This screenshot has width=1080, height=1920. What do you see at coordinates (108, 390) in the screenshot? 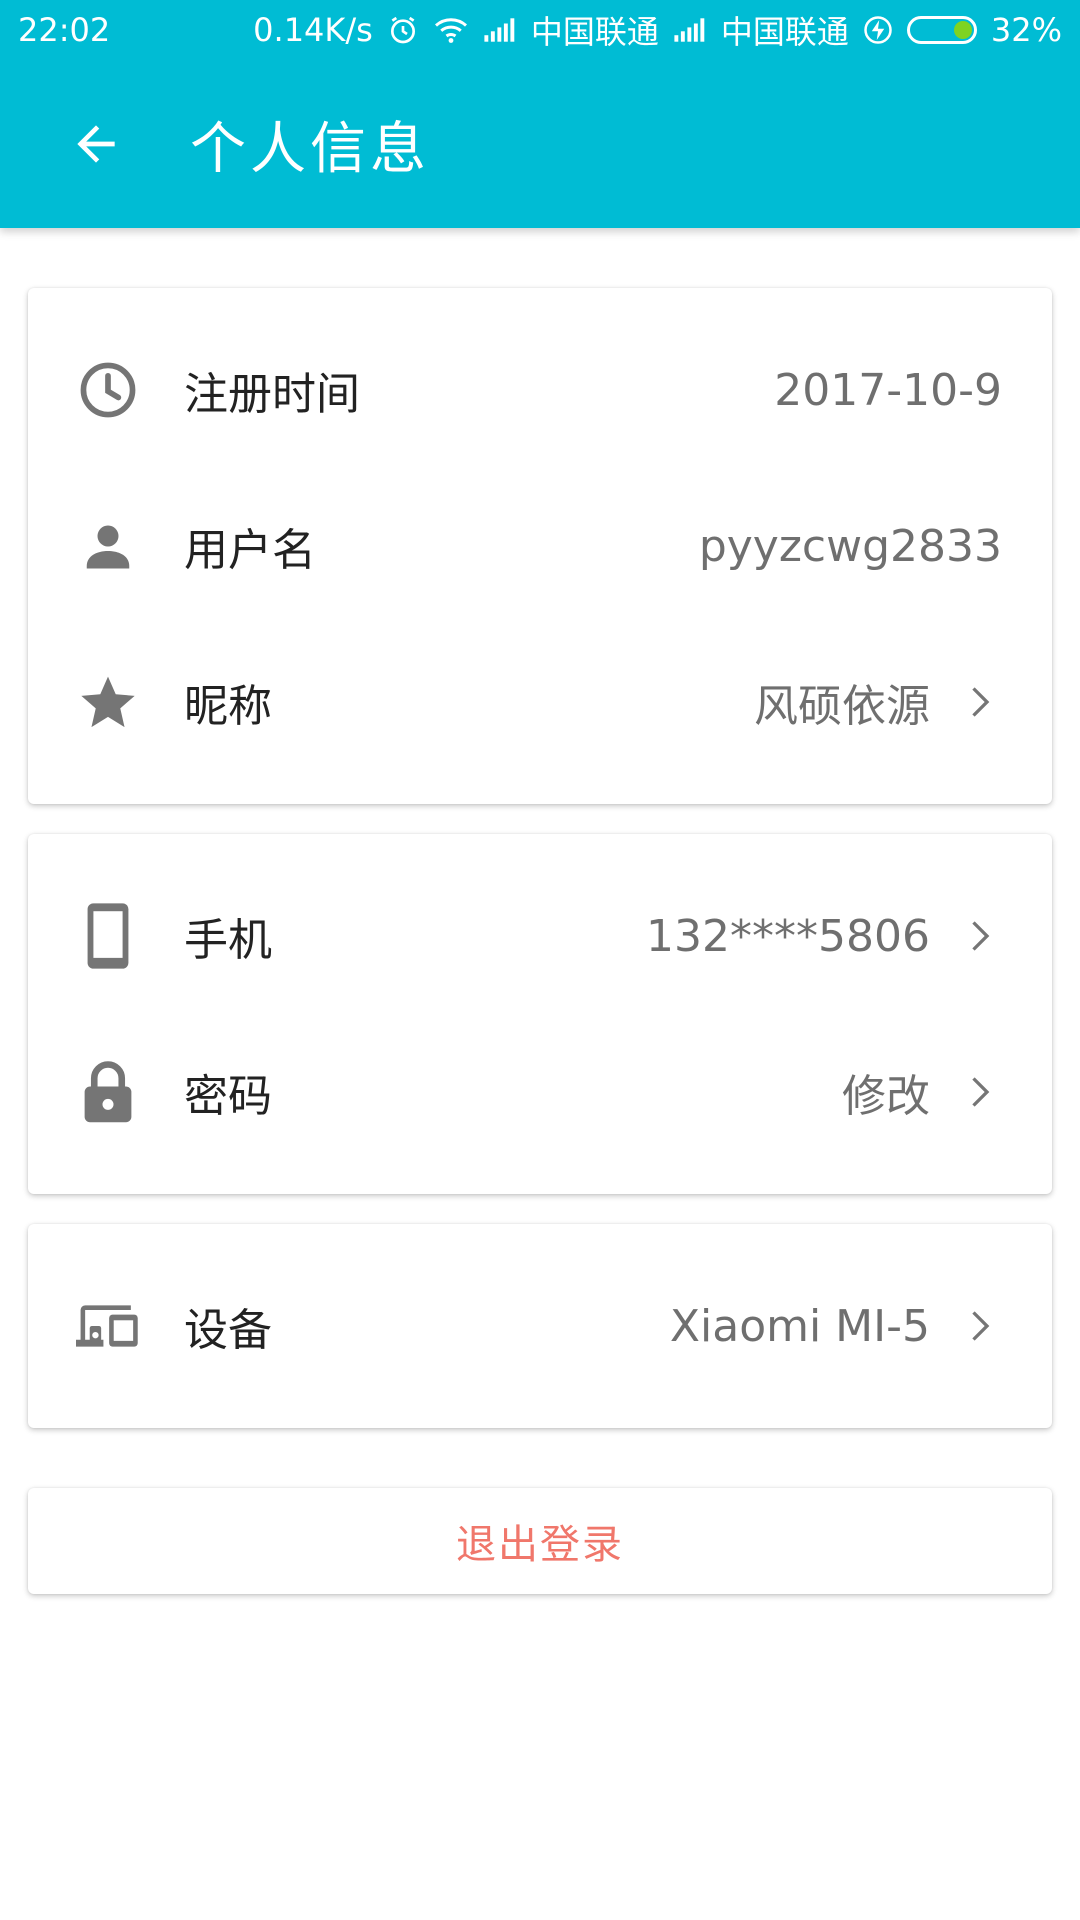
I see `clock-icon` at bounding box center [108, 390].